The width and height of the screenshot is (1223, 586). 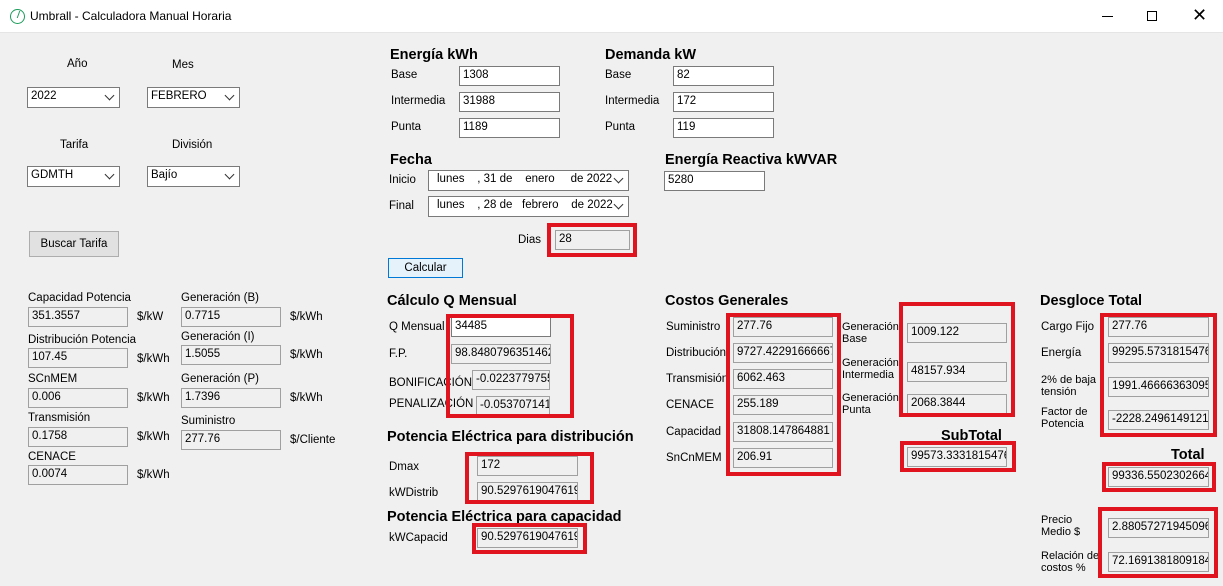 I want to click on dias-label: Dias, so click(x=530, y=240).